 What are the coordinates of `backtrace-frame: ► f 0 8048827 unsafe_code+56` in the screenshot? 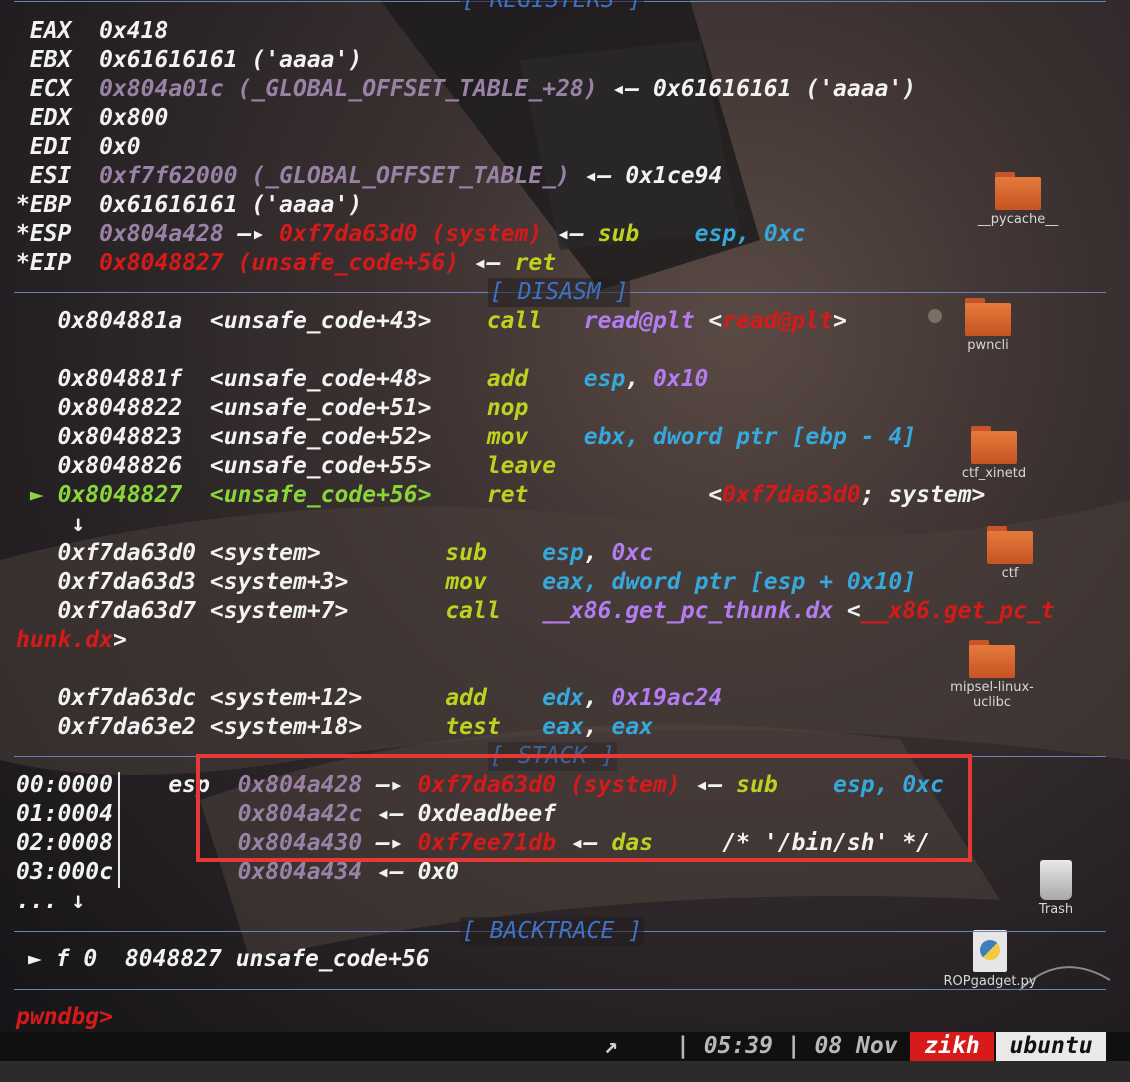 It's located at (229, 959).